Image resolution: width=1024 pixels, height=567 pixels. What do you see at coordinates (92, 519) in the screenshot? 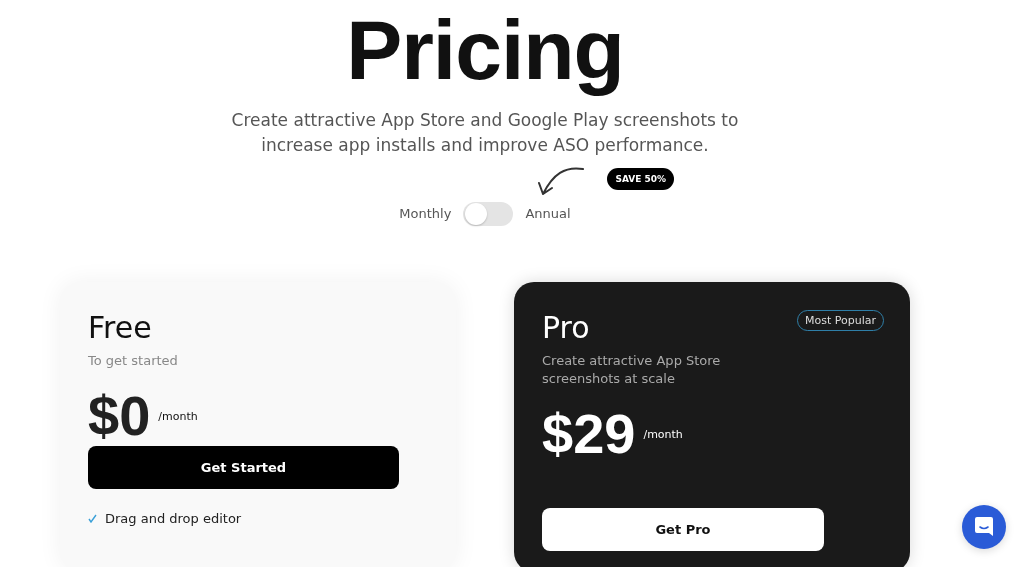
I see `check-icon` at bounding box center [92, 519].